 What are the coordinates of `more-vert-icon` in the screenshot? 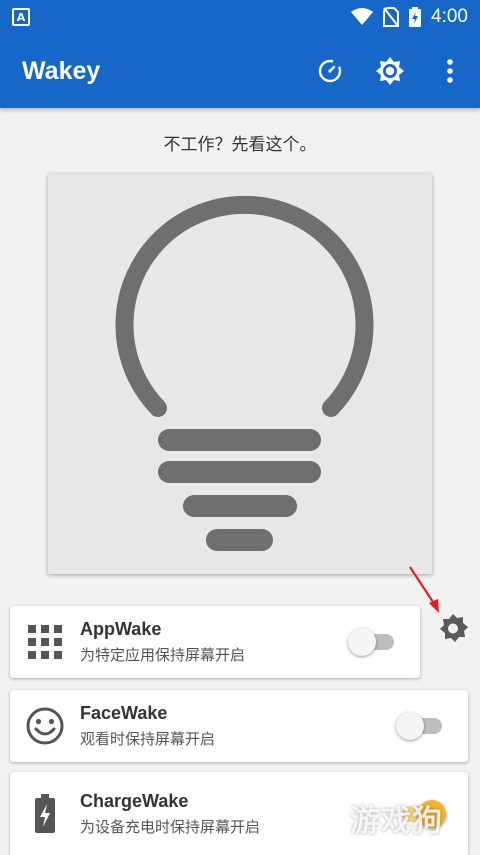 It's located at (450, 71).